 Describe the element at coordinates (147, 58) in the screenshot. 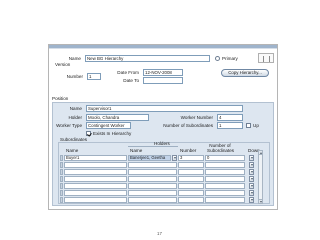

I see `hierarchy-name-field: New BG Hierarchy` at that location.